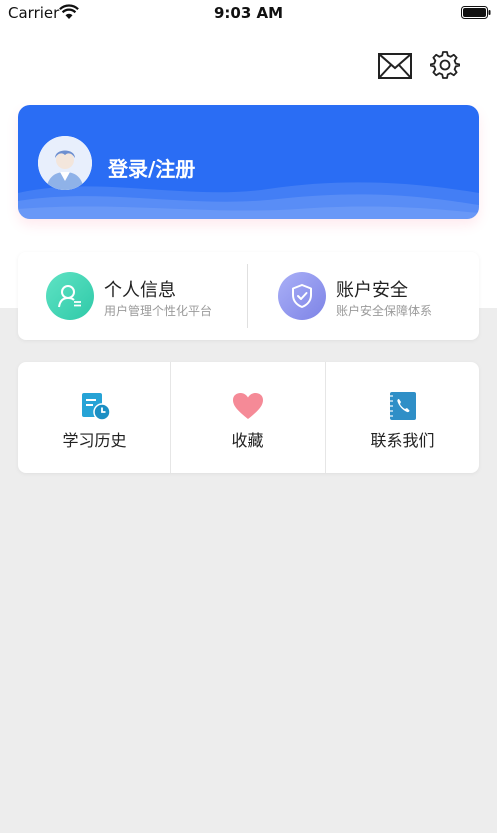 Image resolution: width=497 pixels, height=833 pixels. What do you see at coordinates (384, 311) in the screenshot?
I see `account-security-subtitle: 账户安全保障体系` at bounding box center [384, 311].